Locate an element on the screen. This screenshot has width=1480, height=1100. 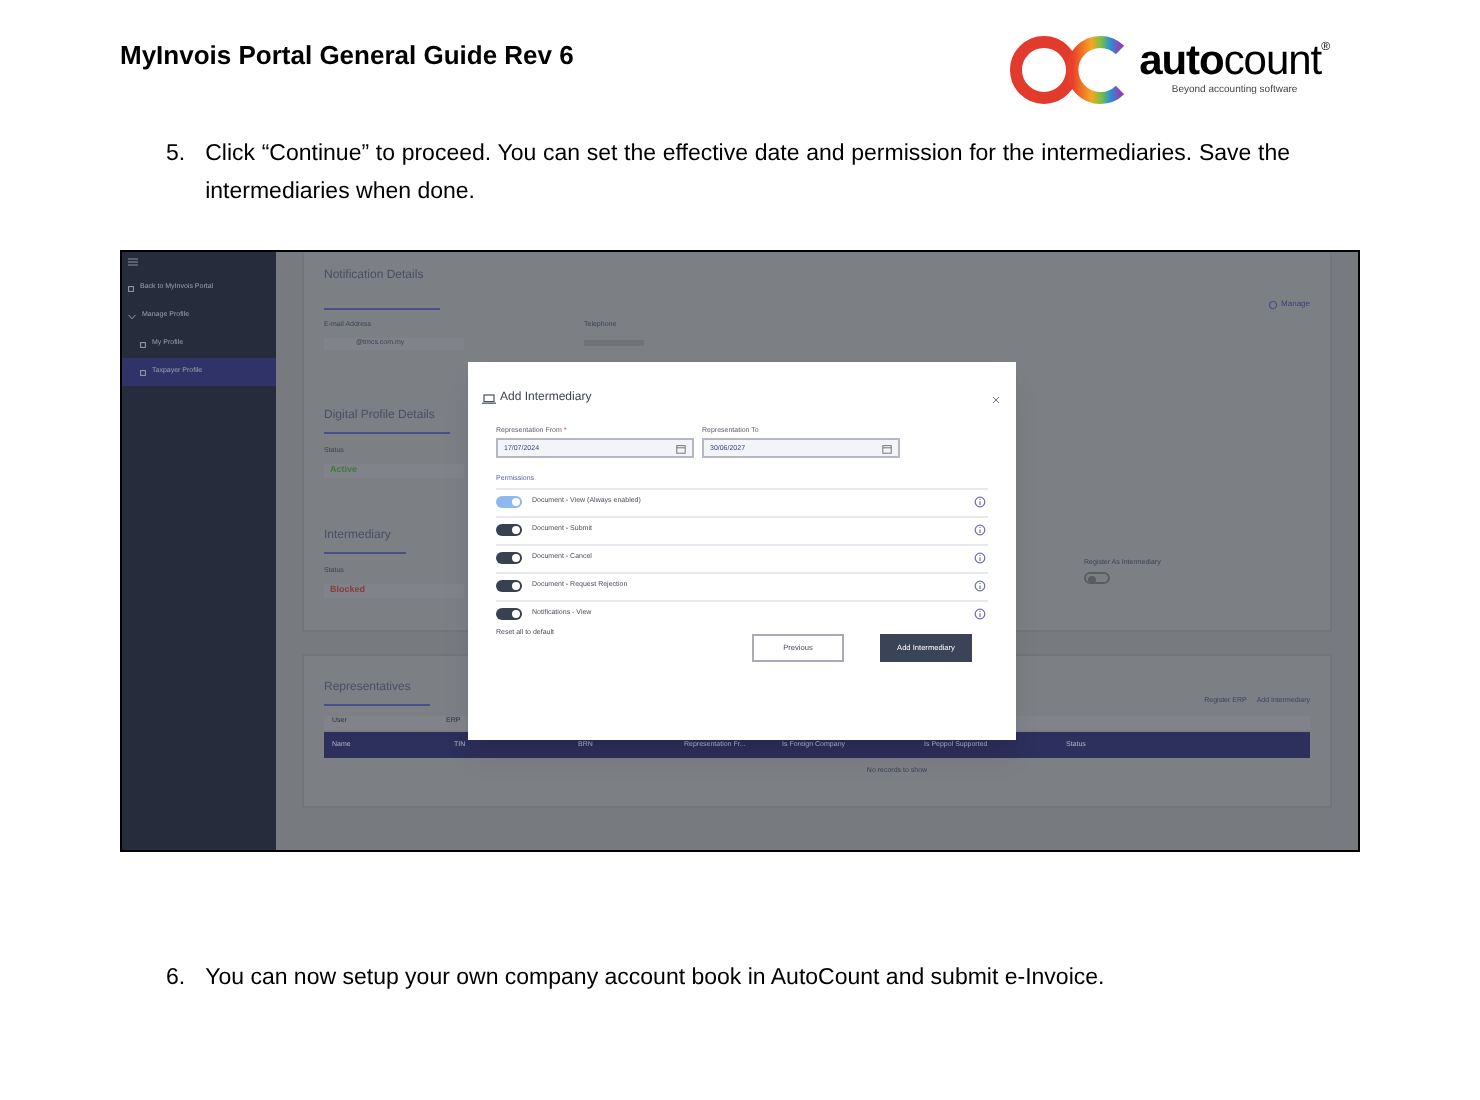
step-text: Click “Continue” to proceed. You can set the effective date and permission for the intermediaries. Save the intermediaries when done. is located at coordinates (747, 174).